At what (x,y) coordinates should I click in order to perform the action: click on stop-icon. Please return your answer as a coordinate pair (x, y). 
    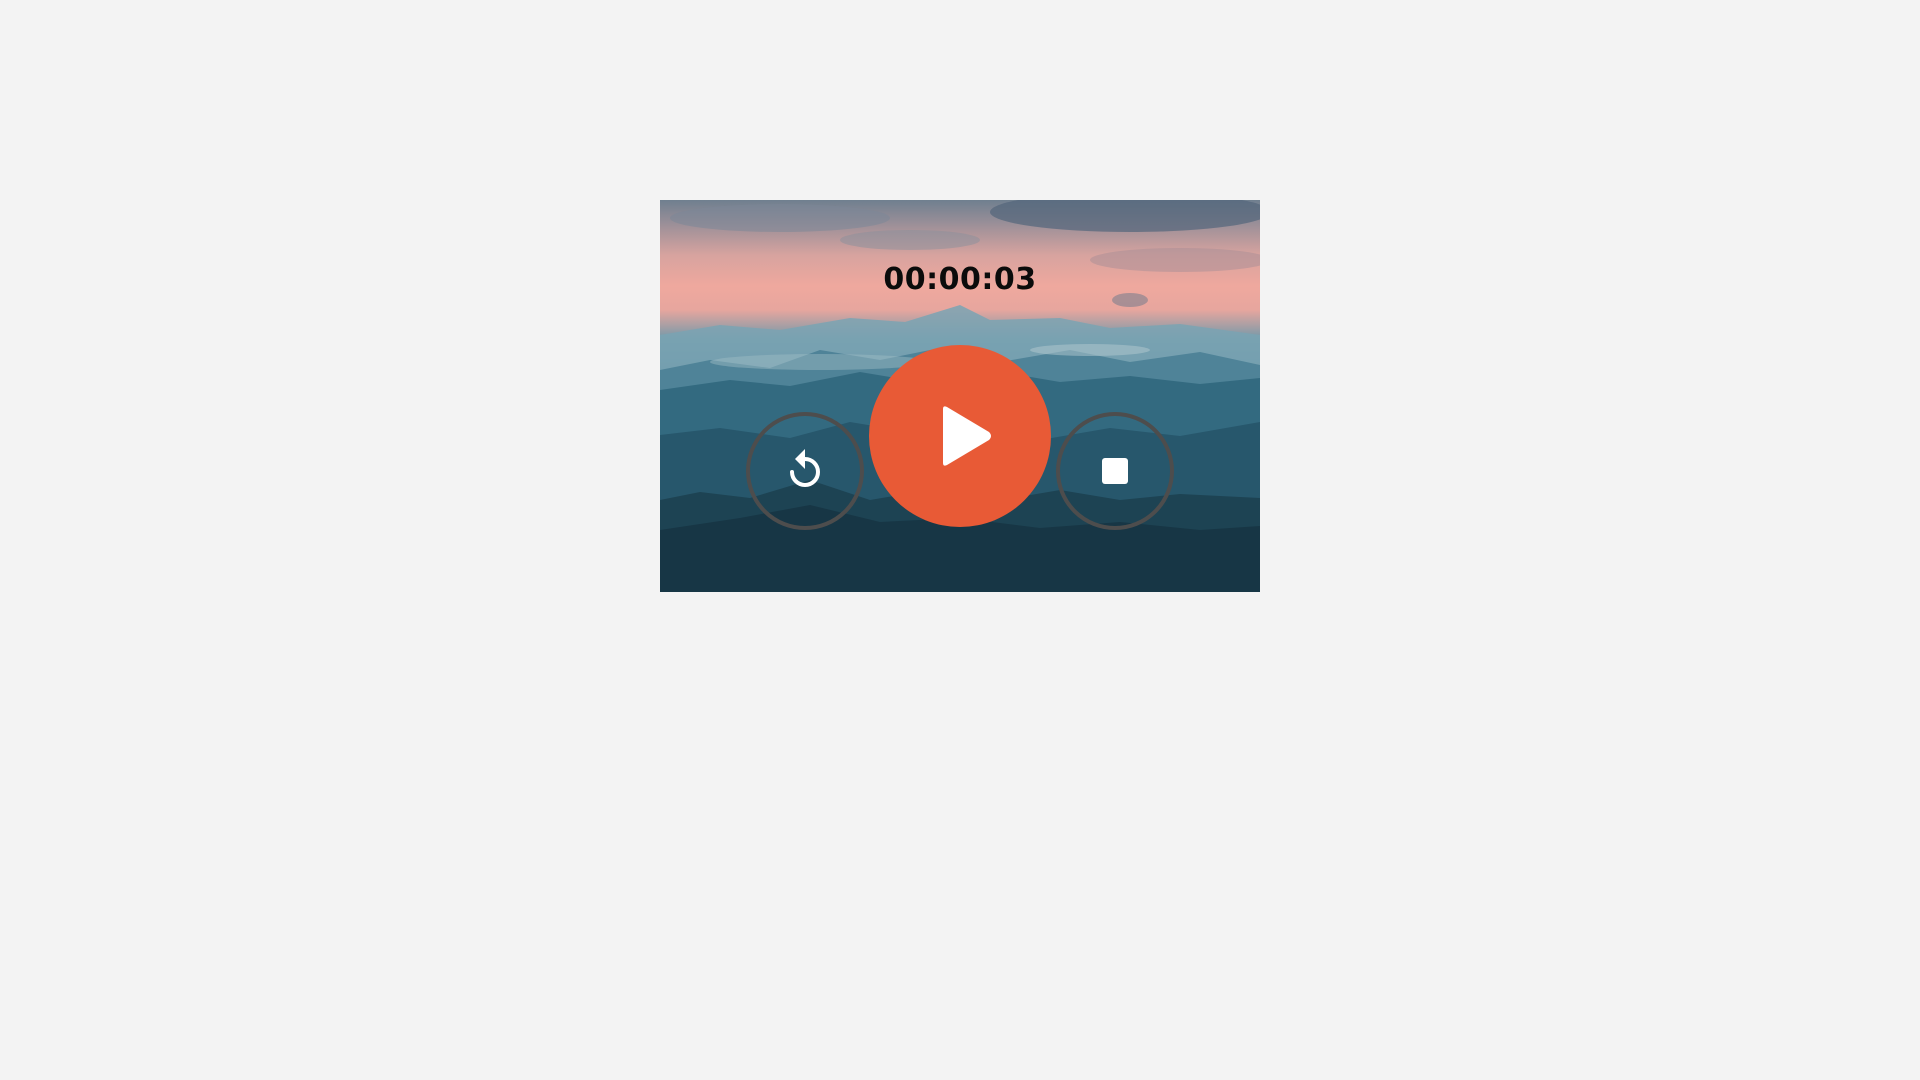
    Looking at the image, I should click on (1115, 471).